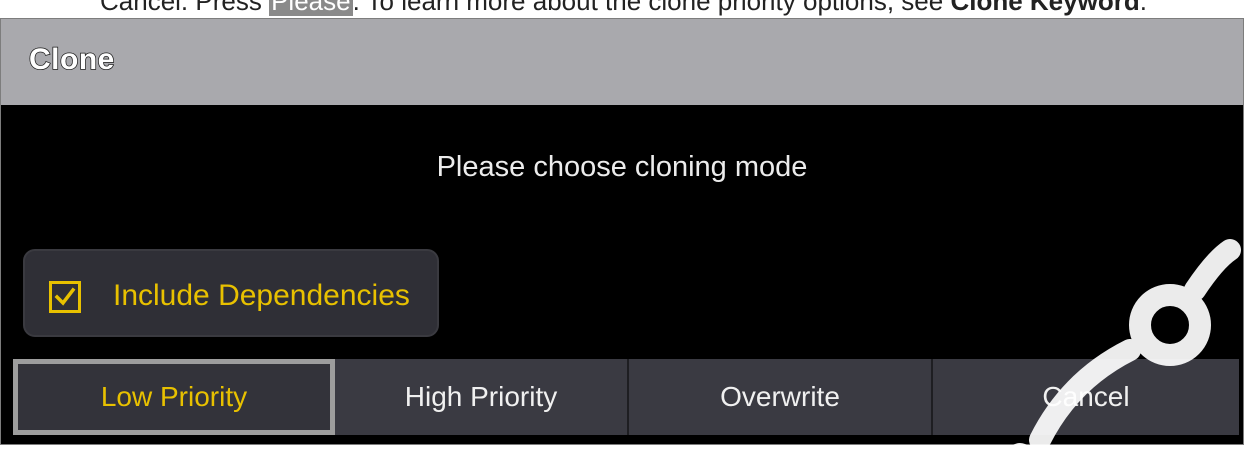  I want to click on doc-text-after: ., so click(1143, 8).